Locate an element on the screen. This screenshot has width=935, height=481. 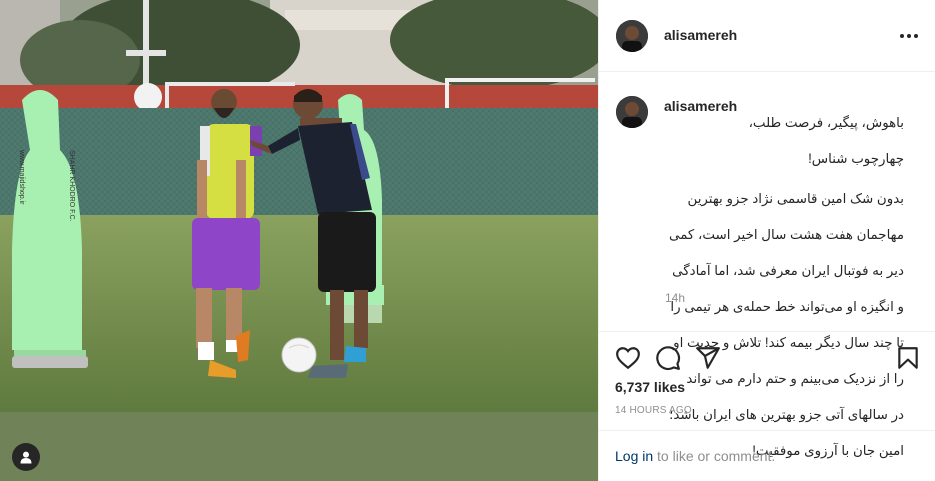
caption-line: چهارچوب شناس! is located at coordinates (856, 158).